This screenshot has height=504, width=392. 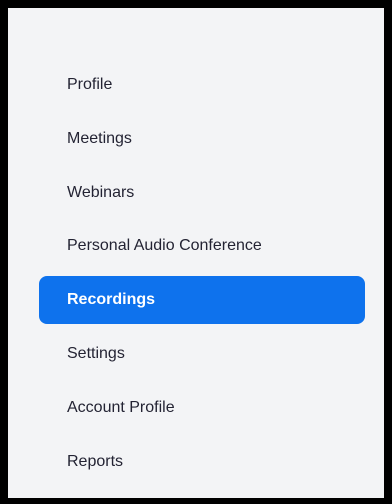 What do you see at coordinates (202, 85) in the screenshot?
I see `sidebar-item-profile: Profile` at bounding box center [202, 85].